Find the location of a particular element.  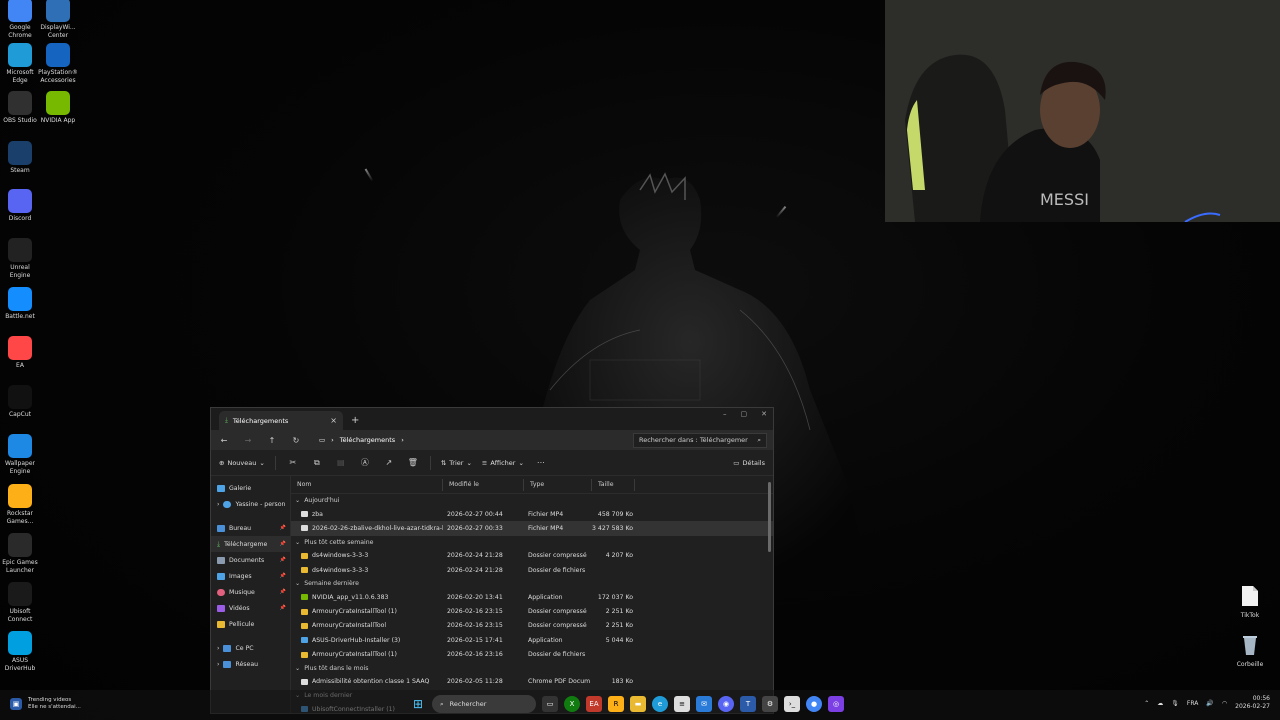

maximize-button: ▢ is located at coordinates (744, 414).